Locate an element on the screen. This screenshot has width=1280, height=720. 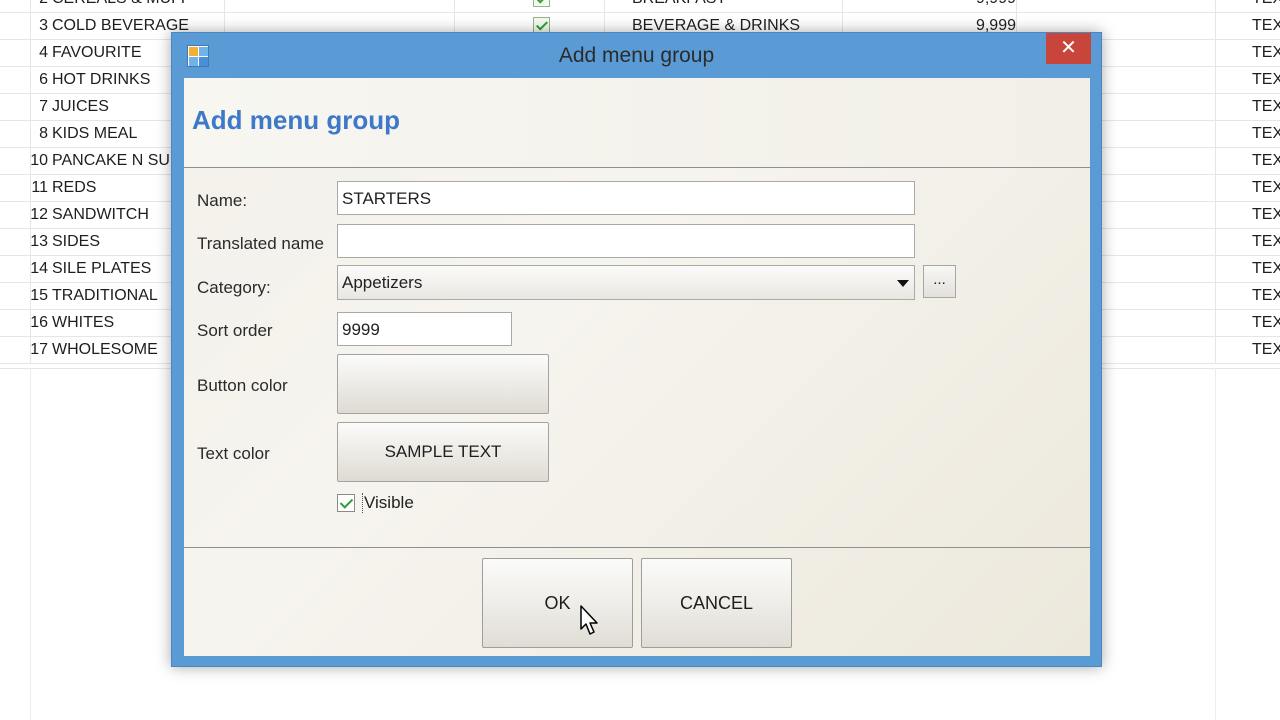
row-name: COLD BEVERAGE is located at coordinates (120, 25).